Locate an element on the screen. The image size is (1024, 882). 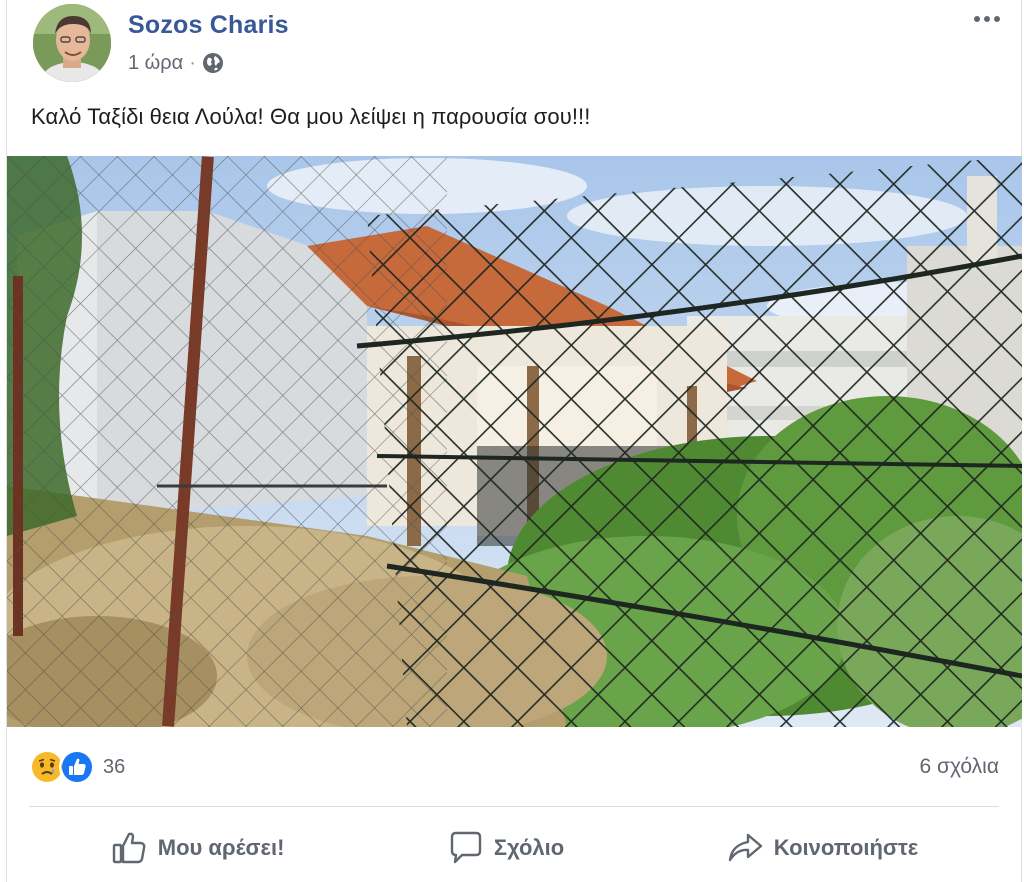
more-options-icon is located at coordinates (987, 19).